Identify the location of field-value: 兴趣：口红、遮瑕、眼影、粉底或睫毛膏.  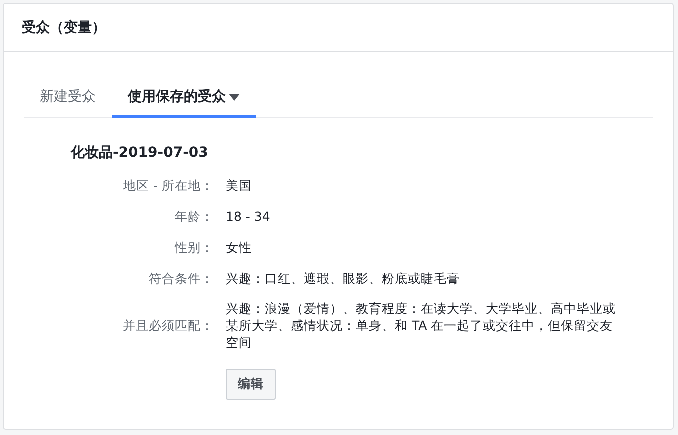
(343, 278).